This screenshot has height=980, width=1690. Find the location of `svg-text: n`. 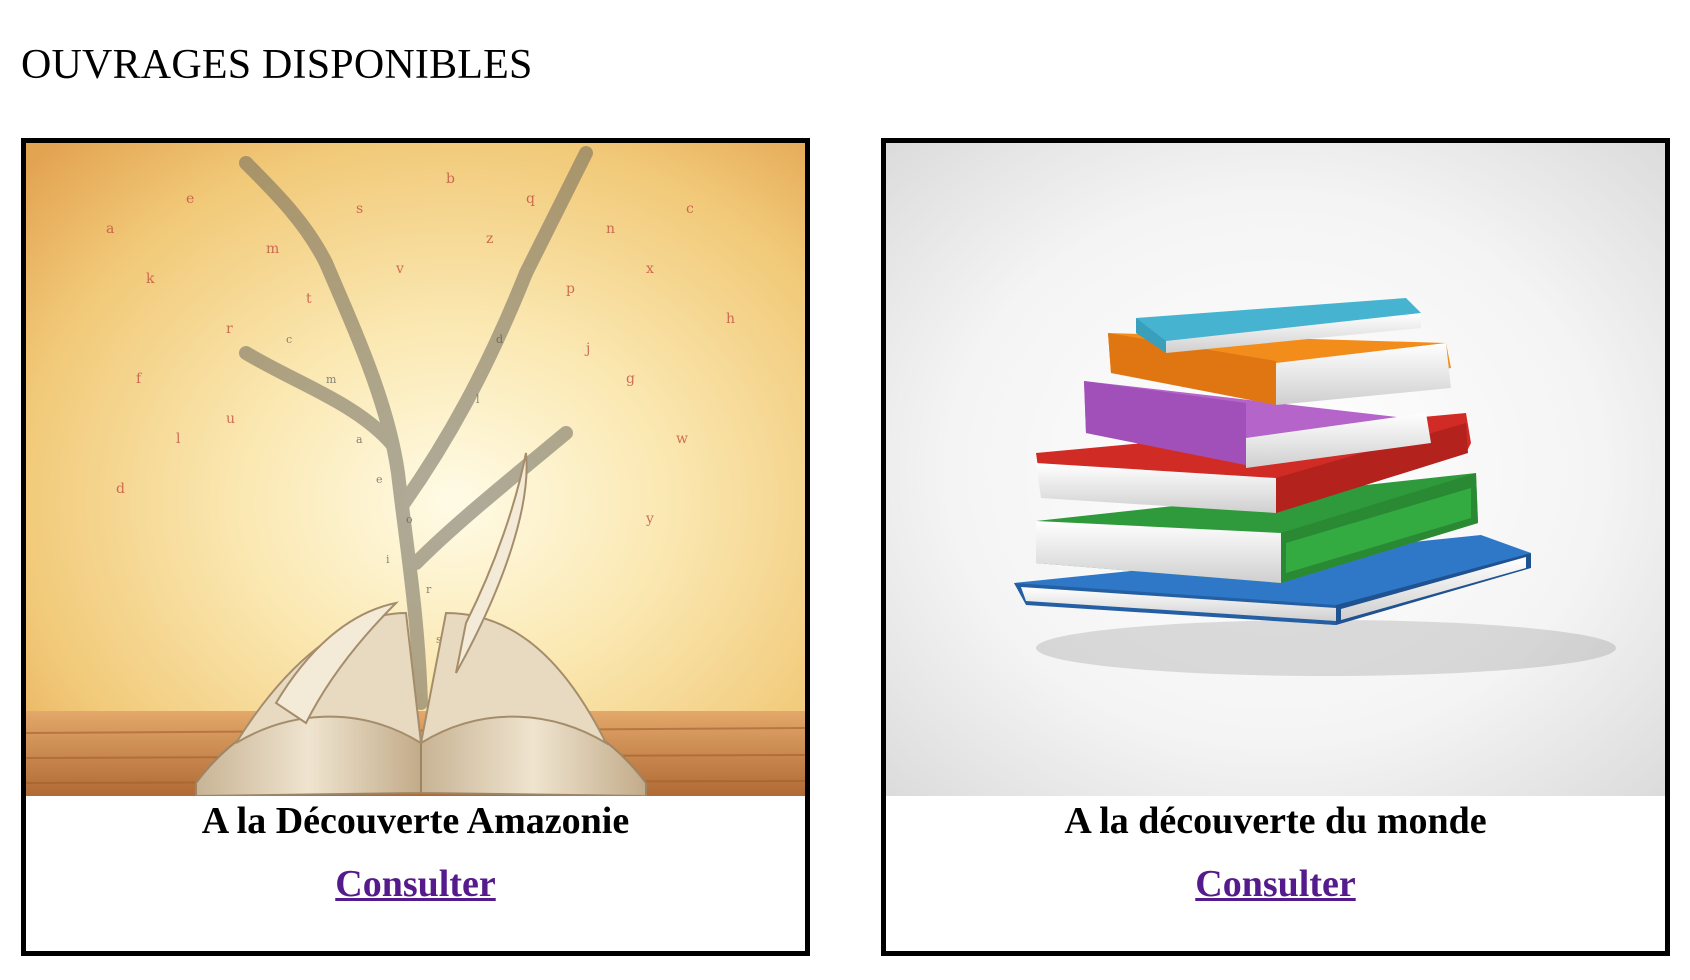

svg-text: n is located at coordinates (610, 229).